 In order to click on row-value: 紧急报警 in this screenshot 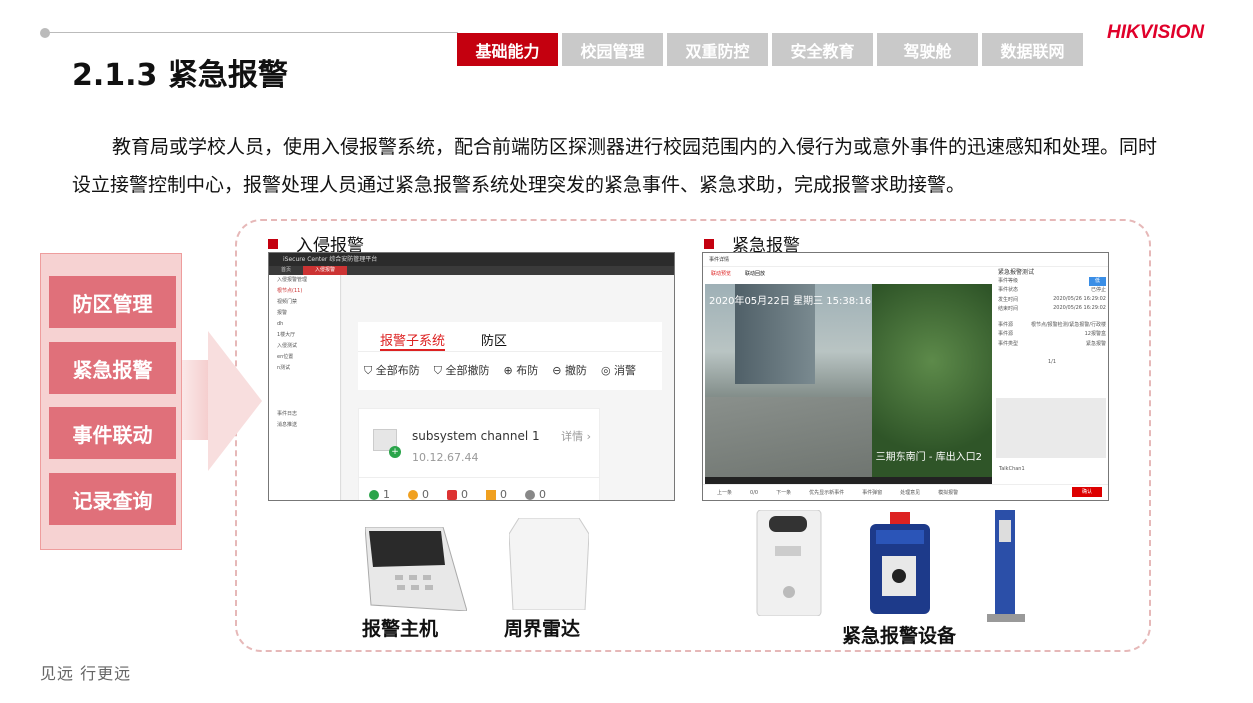, I will do `click(1095, 343)`.